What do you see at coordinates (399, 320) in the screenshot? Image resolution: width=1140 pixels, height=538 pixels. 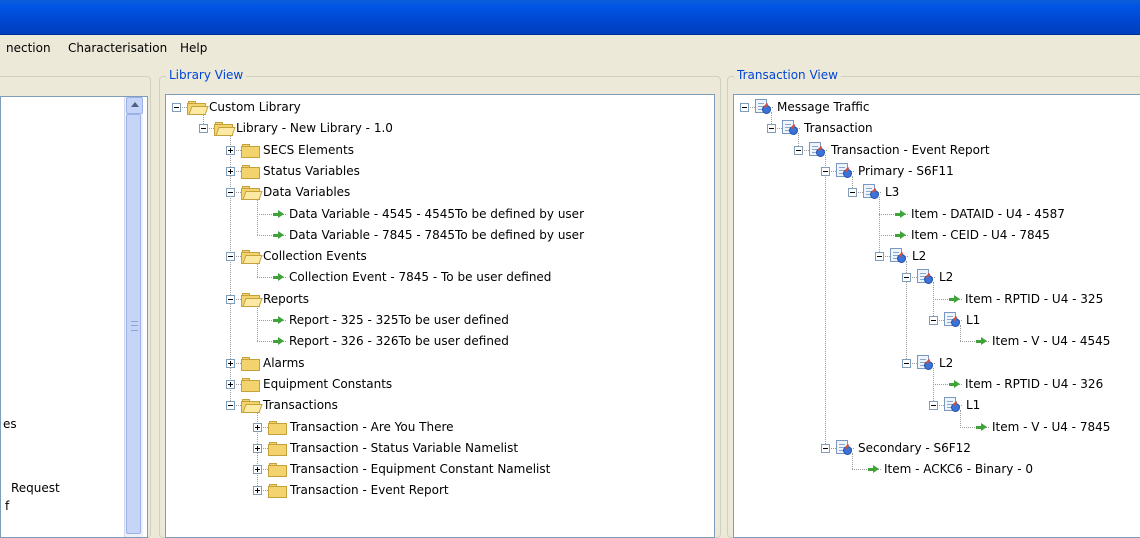 I see `tree-node-label: Report - 325 - 325To be user defined` at bounding box center [399, 320].